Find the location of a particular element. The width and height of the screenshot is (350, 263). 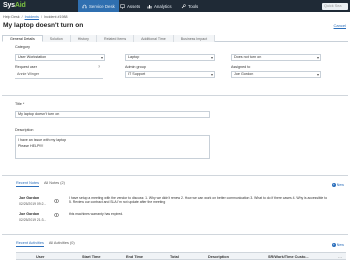

logo-text: Sys is located at coordinates (9, 5).